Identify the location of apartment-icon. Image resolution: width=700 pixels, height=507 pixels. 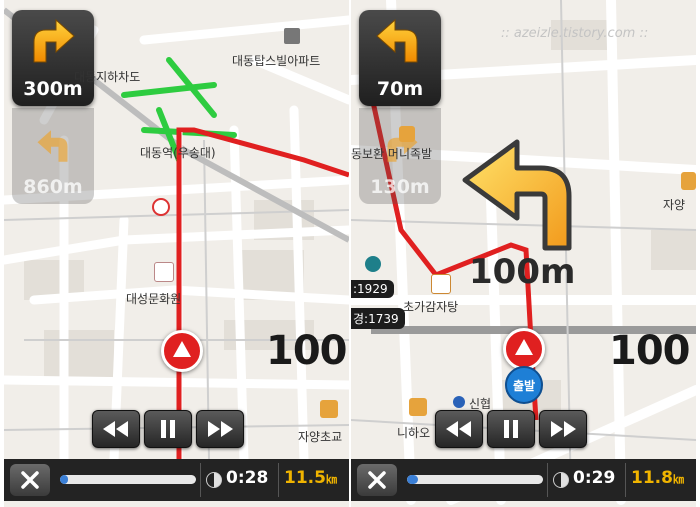
(292, 36).